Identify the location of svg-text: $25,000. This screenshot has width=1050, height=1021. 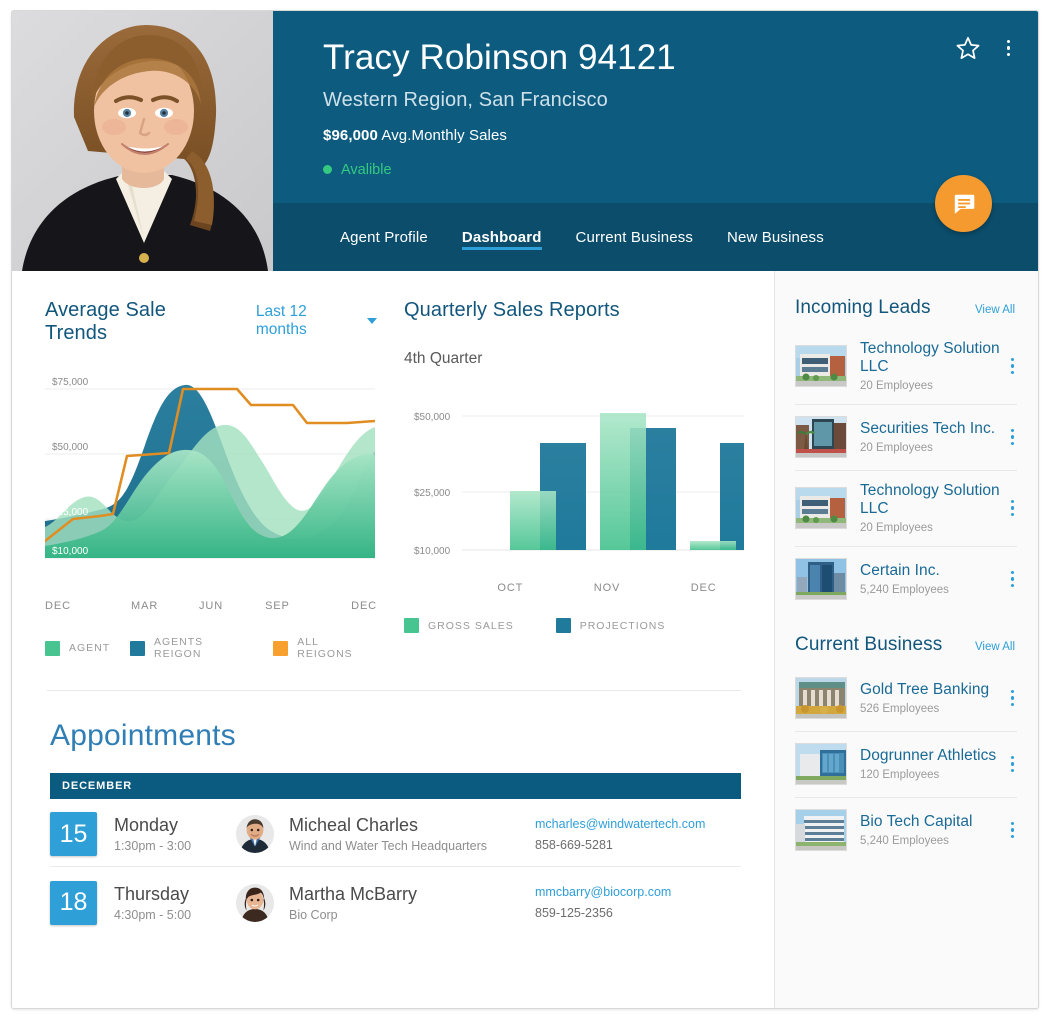
(70, 512).